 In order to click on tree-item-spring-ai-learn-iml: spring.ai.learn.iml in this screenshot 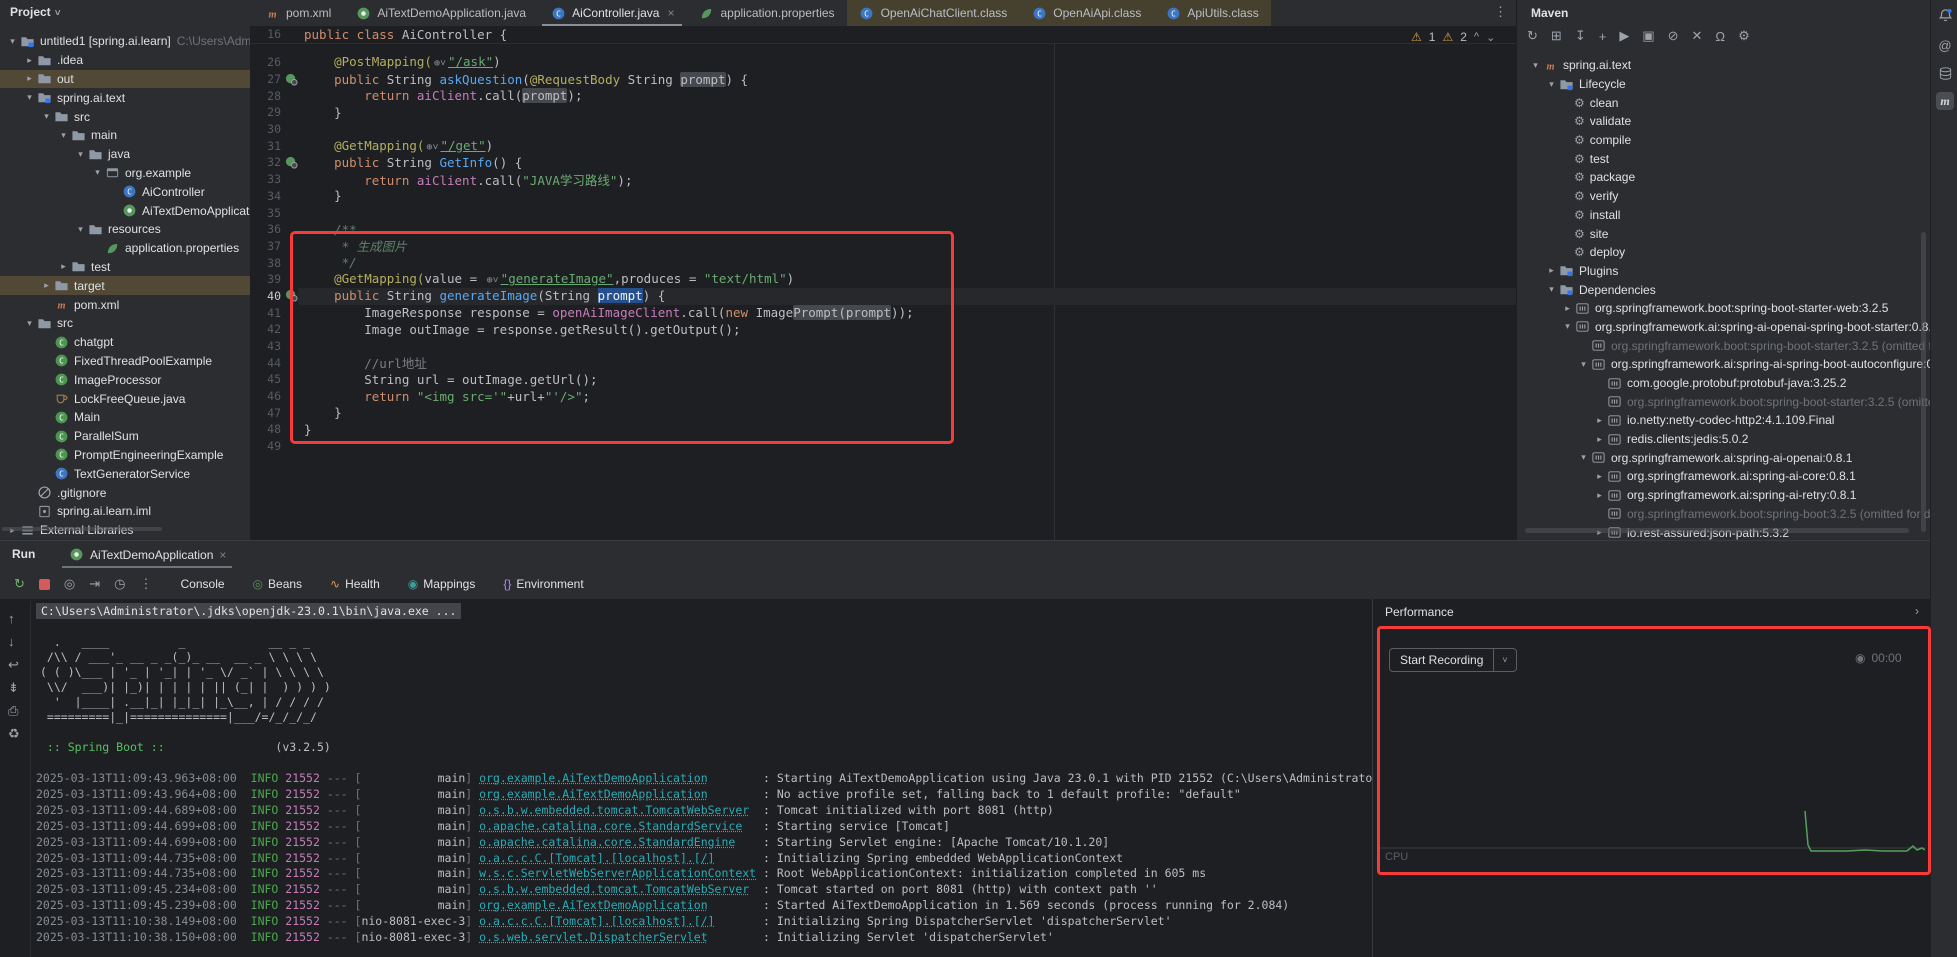, I will do `click(125, 511)`.